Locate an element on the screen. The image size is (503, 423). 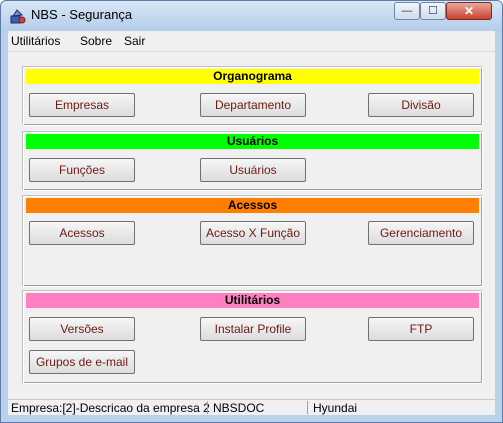
departamento-button: Departamento is located at coordinates (253, 105).